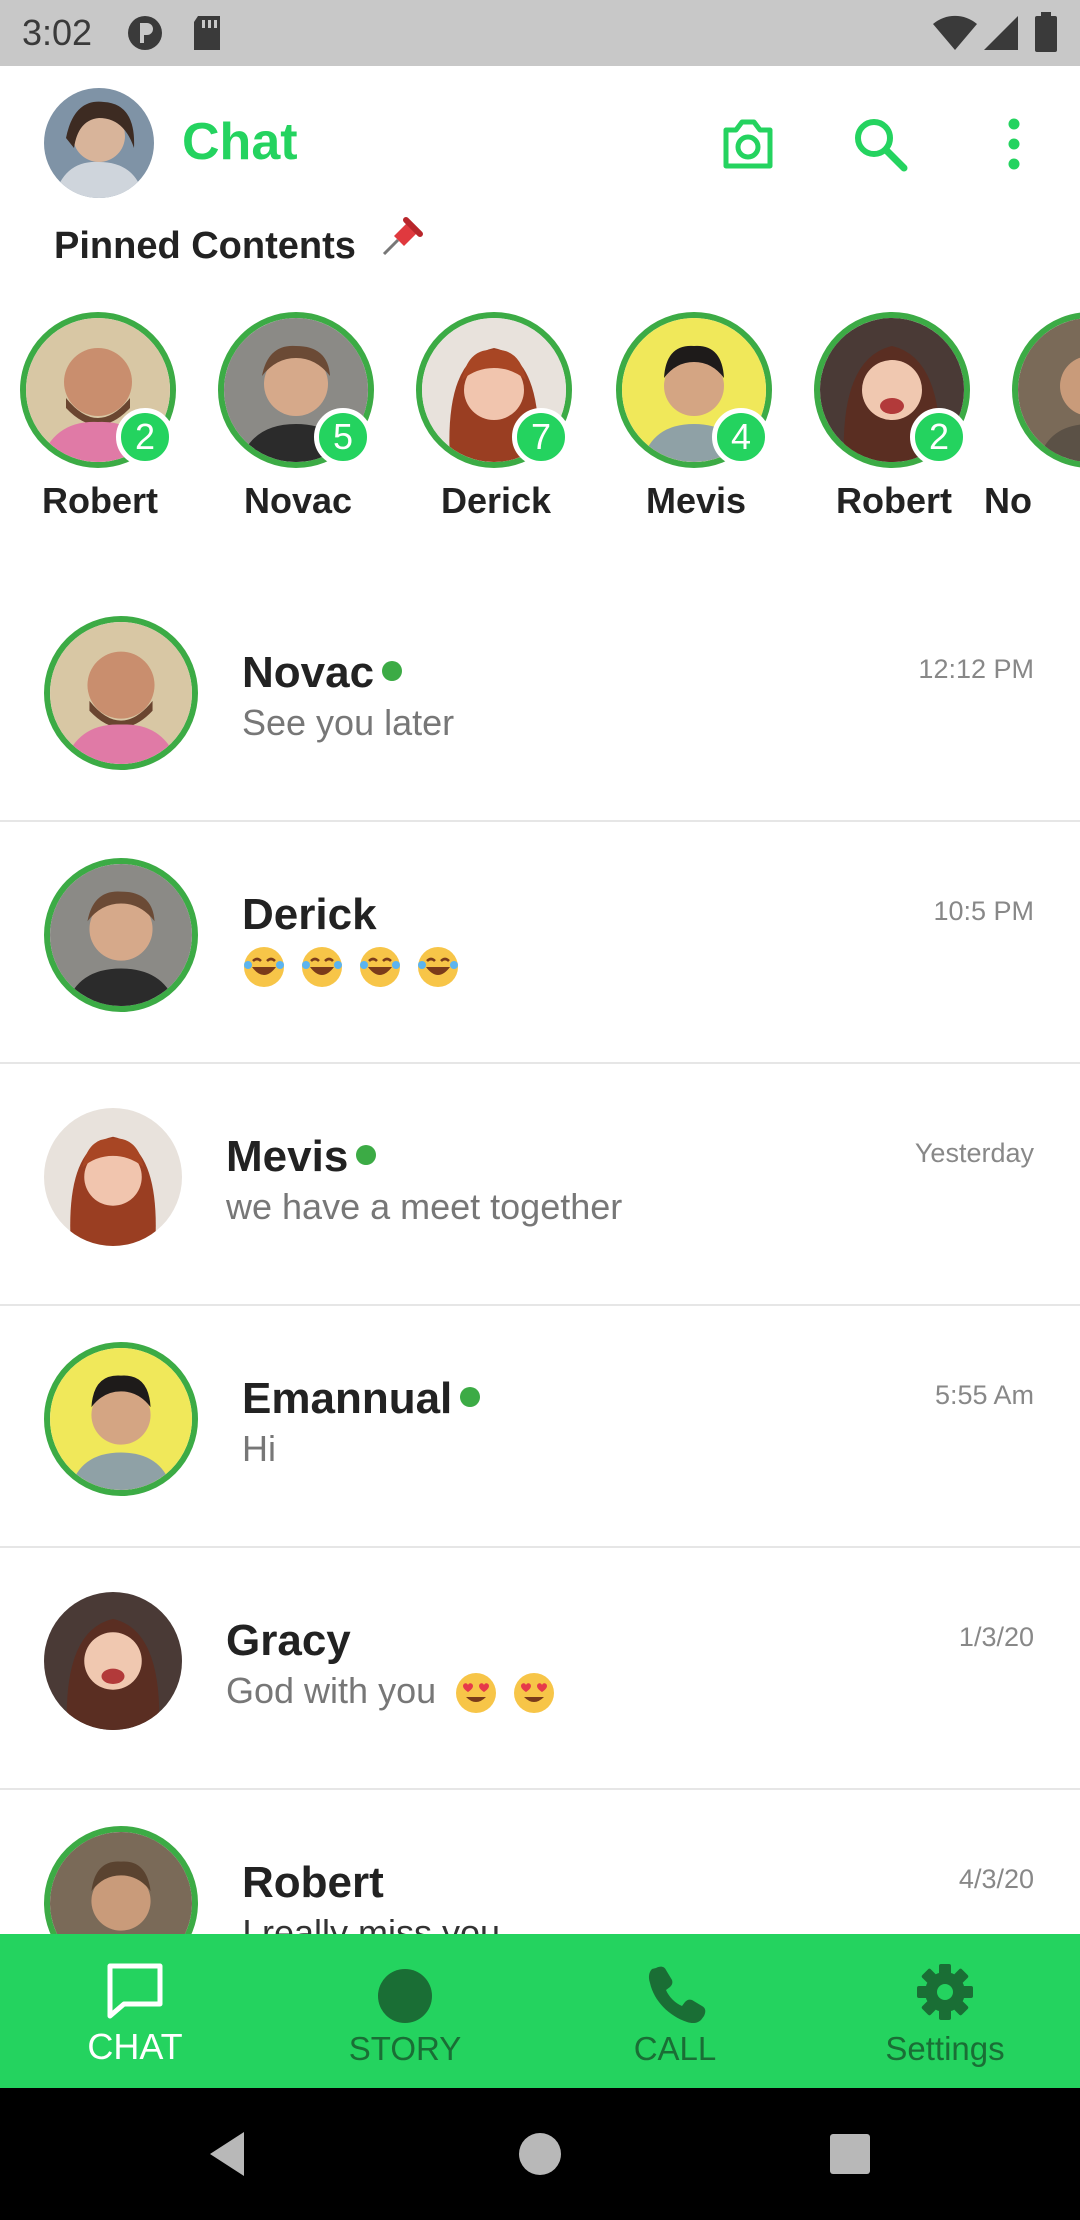 Image resolution: width=1080 pixels, height=2220 pixels. I want to click on nav-tab-label: STORY, so click(405, 2048).